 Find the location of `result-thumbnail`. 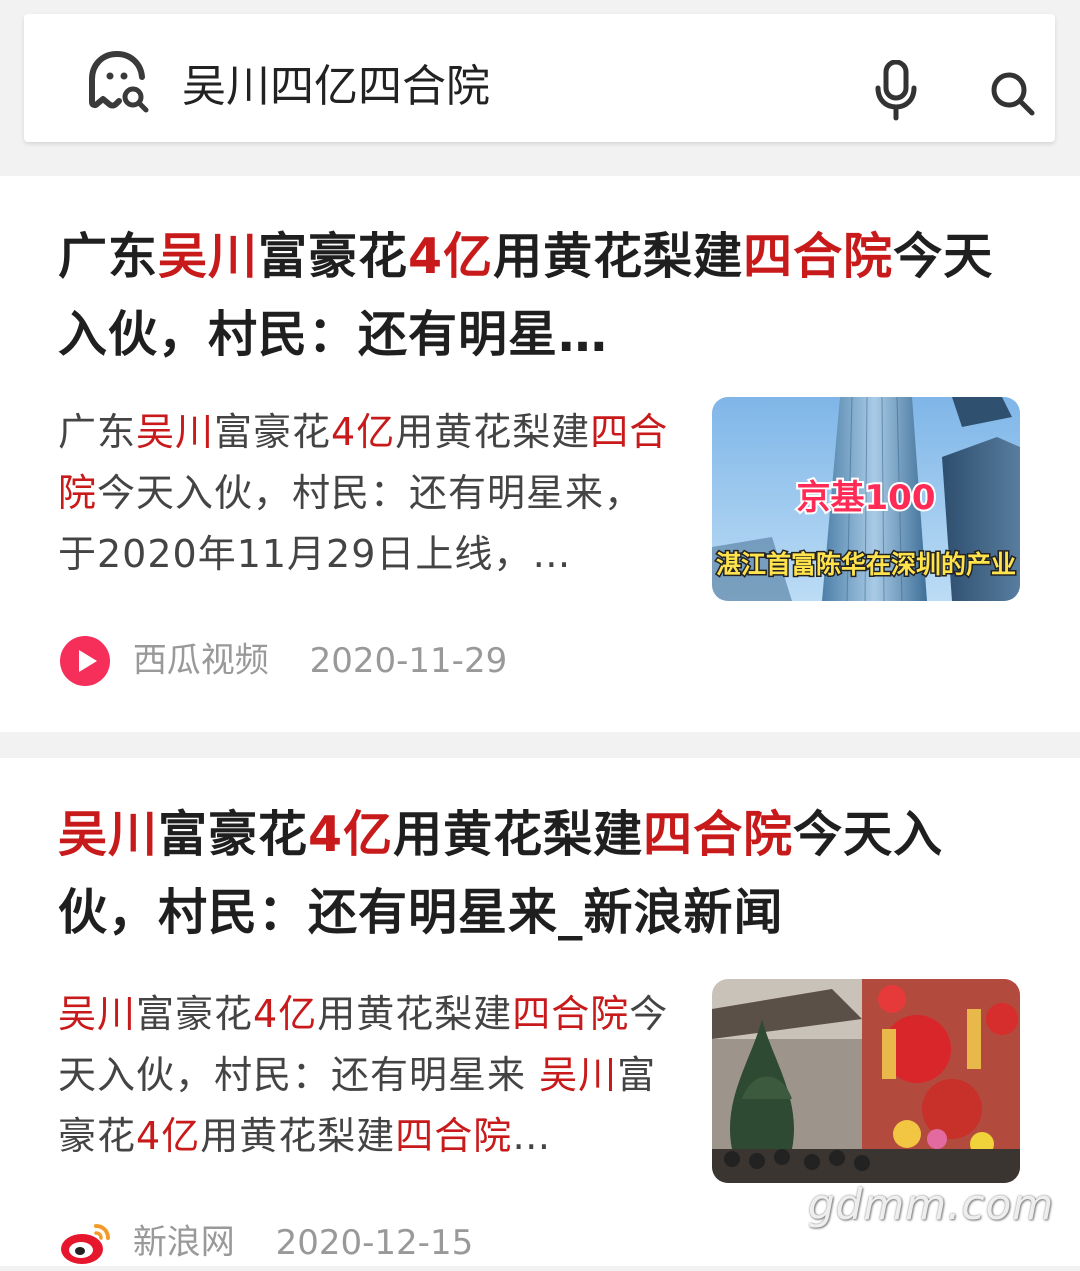

result-thumbnail is located at coordinates (866, 1081).